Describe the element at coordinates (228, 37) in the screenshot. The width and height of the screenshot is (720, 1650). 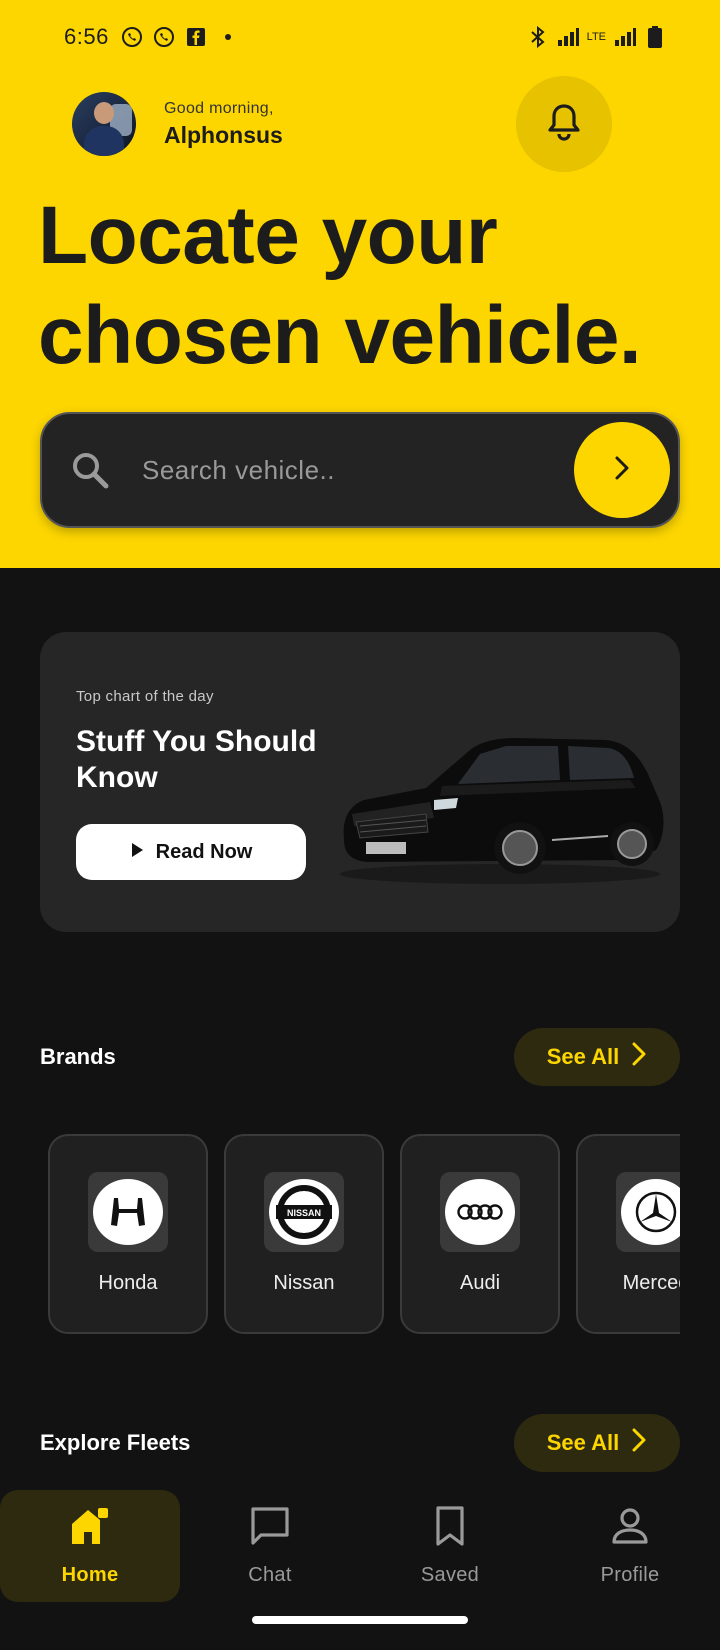
I see `dot-icon` at that location.